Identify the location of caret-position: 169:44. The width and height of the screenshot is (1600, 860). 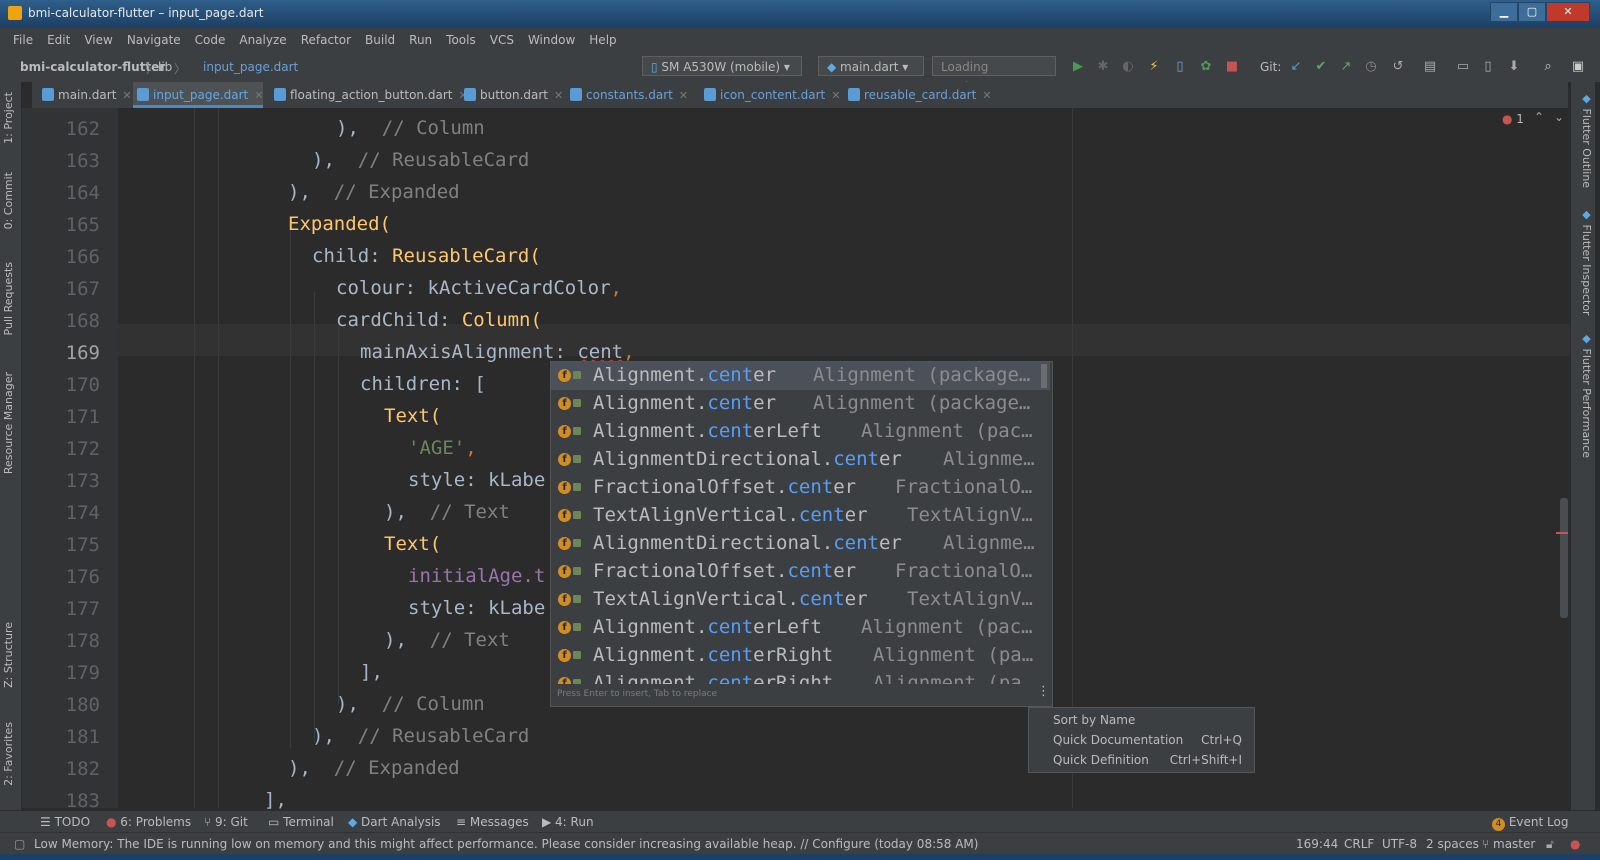
(1317, 844).